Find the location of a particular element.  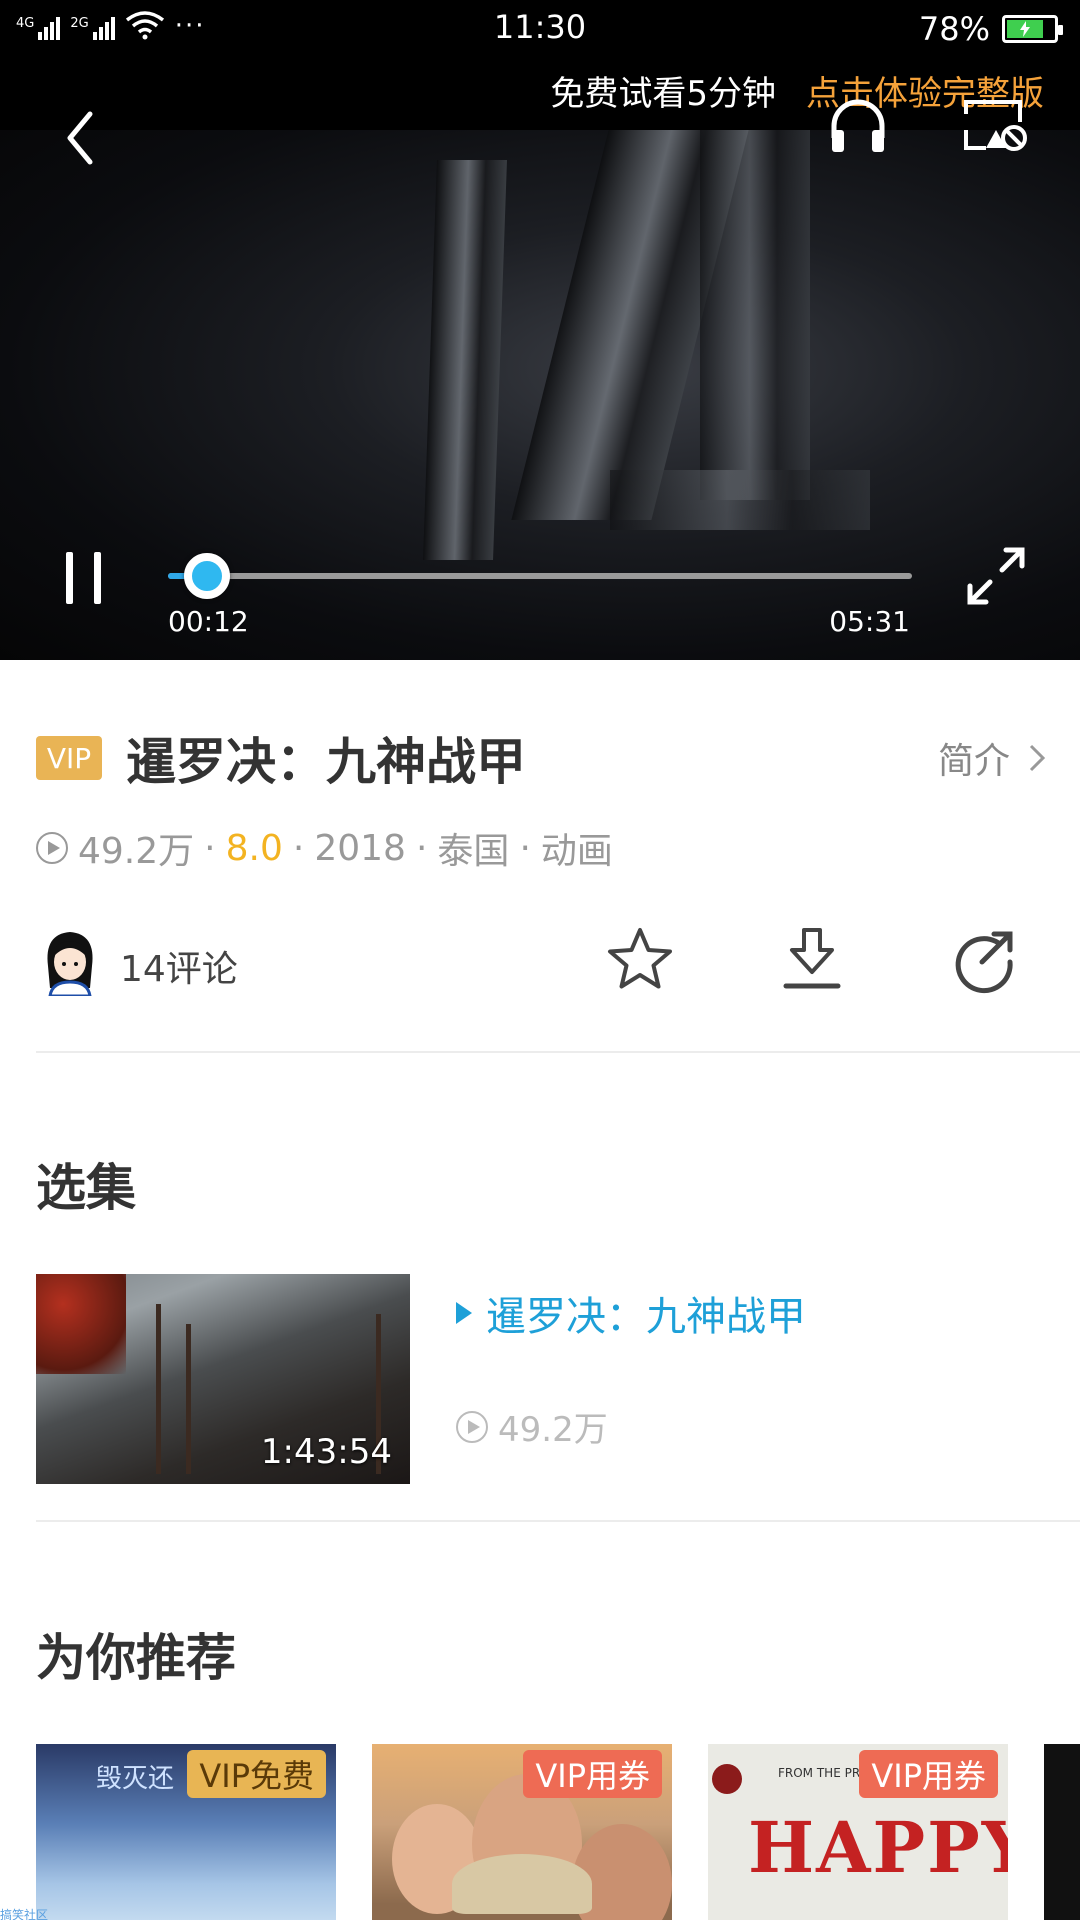

episode-title-row: 暹罗决：九神战甲 is located at coordinates (631, 1313).